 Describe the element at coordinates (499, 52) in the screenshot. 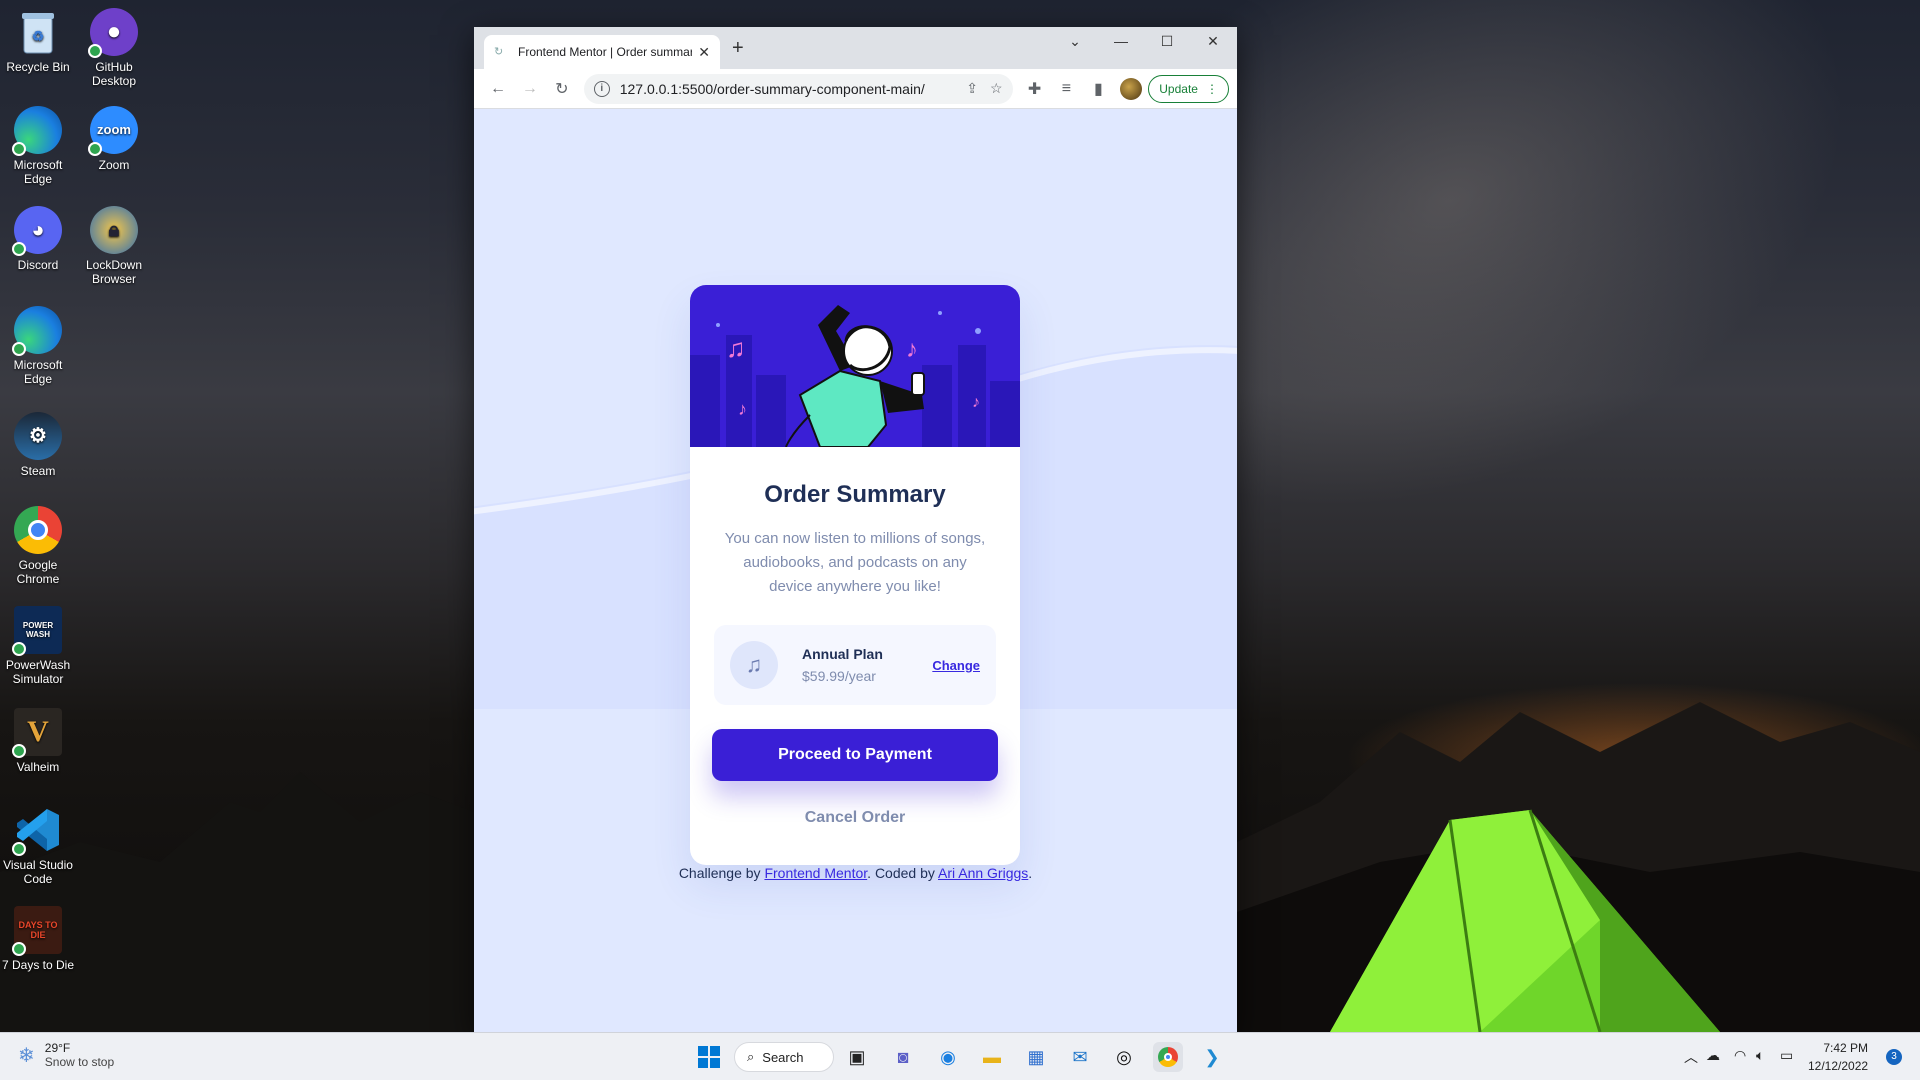

I see `loading-icon: ↻` at that location.